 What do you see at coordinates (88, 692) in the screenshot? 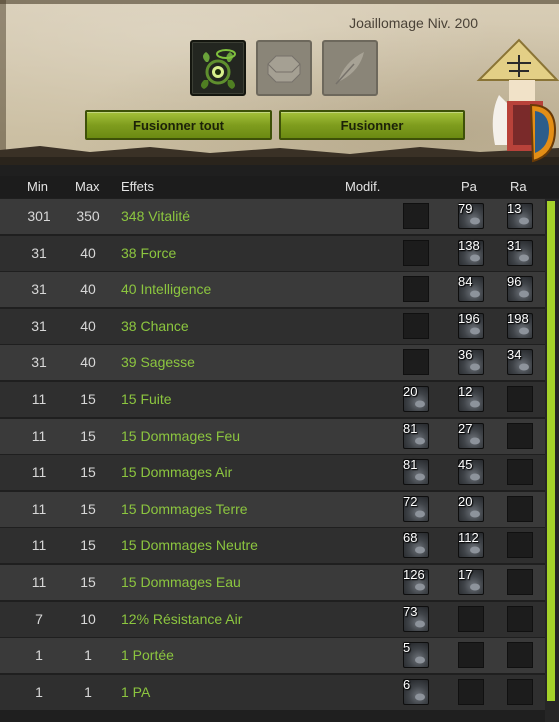
I see `max-value: 1` at bounding box center [88, 692].